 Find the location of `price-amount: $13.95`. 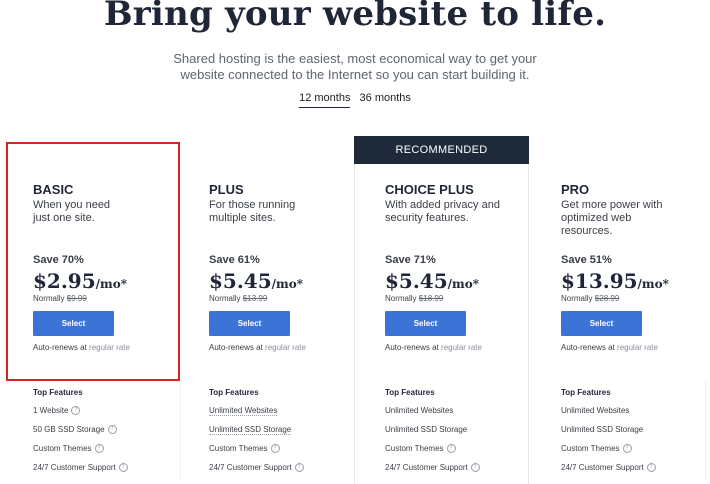

price-amount: $13.95 is located at coordinates (599, 281).